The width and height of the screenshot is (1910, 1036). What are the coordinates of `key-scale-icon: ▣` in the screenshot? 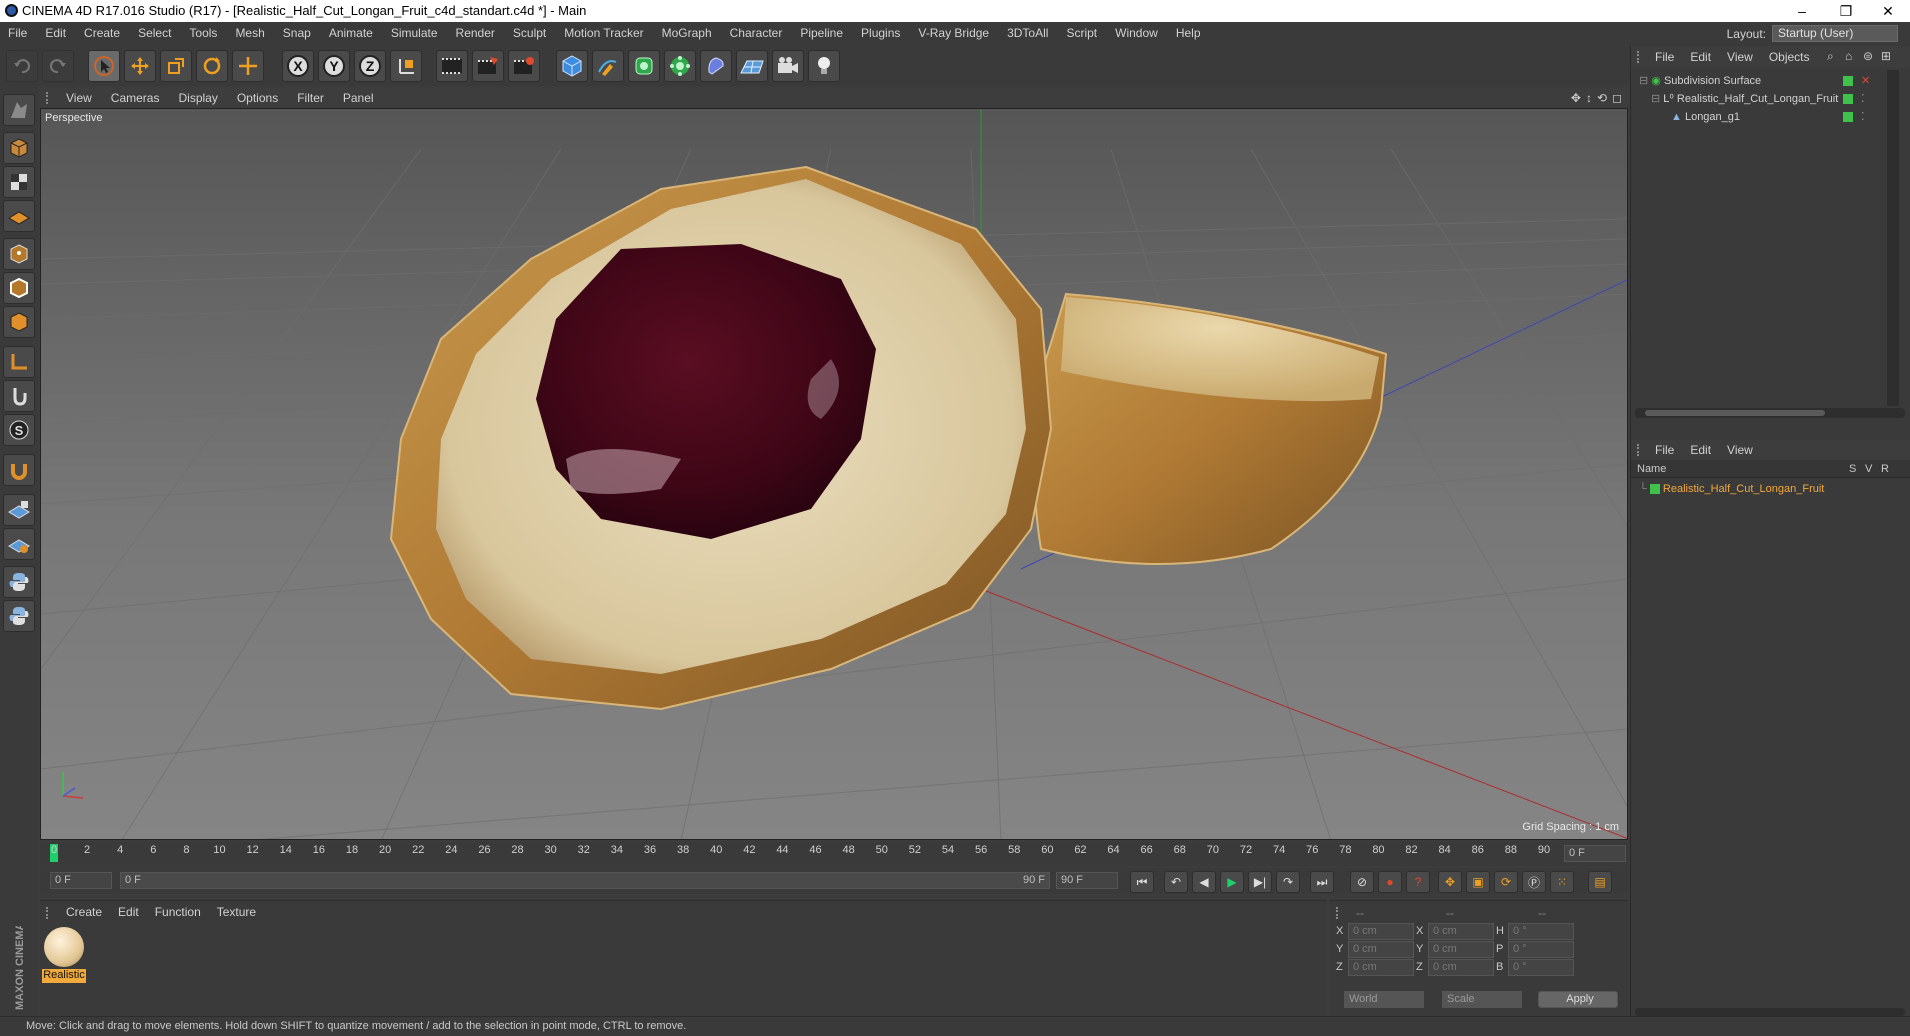 It's located at (1478, 882).